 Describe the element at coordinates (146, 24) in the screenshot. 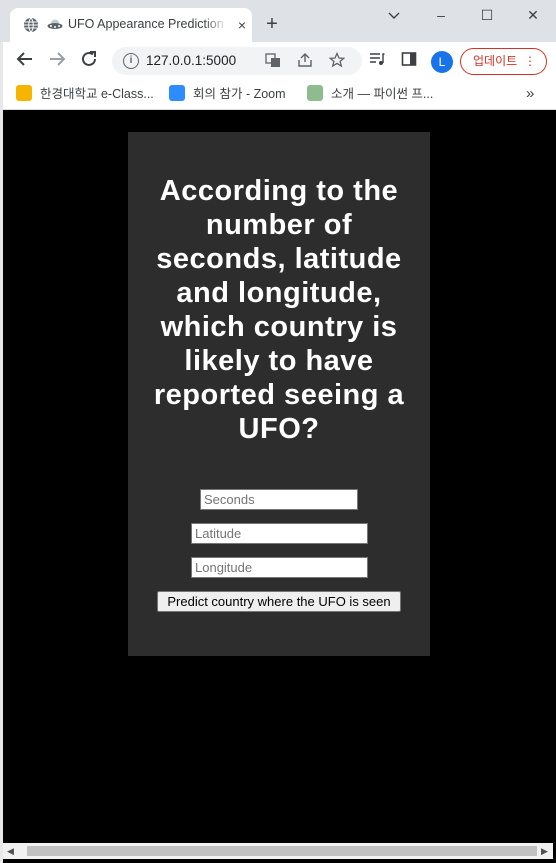

I see `tab-title: UFO Appearance Prediction` at that location.